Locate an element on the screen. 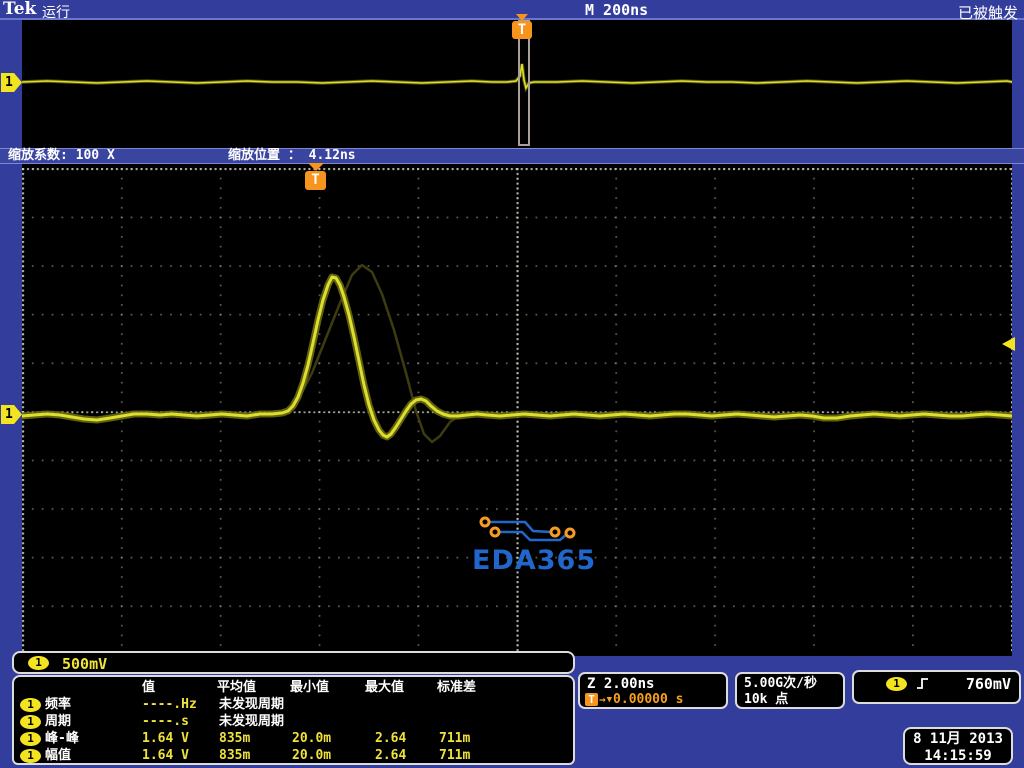  measurement-name: 频率 is located at coordinates (58, 704).